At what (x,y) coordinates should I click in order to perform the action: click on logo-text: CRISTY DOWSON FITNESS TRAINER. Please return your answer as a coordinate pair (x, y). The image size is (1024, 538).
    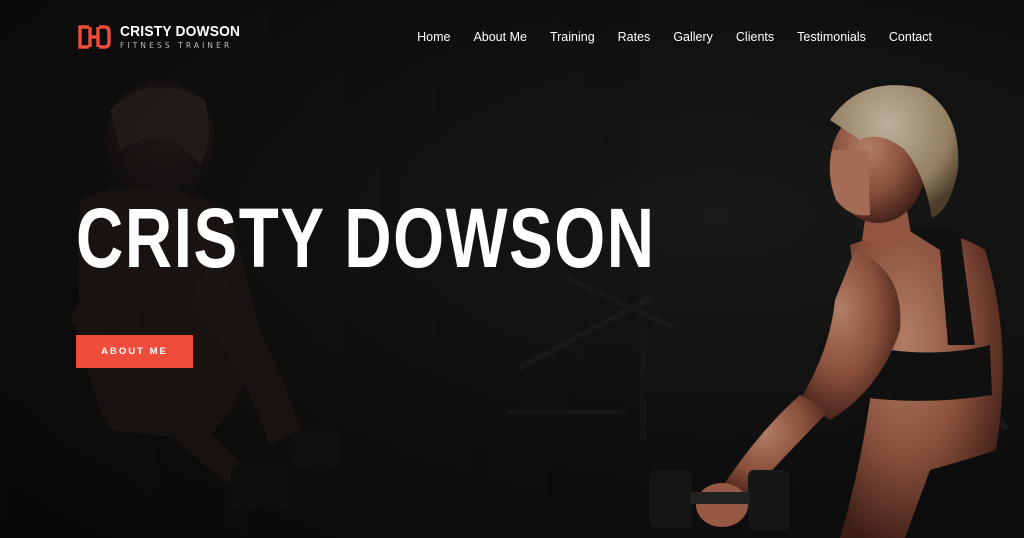
    Looking at the image, I should click on (185, 37).